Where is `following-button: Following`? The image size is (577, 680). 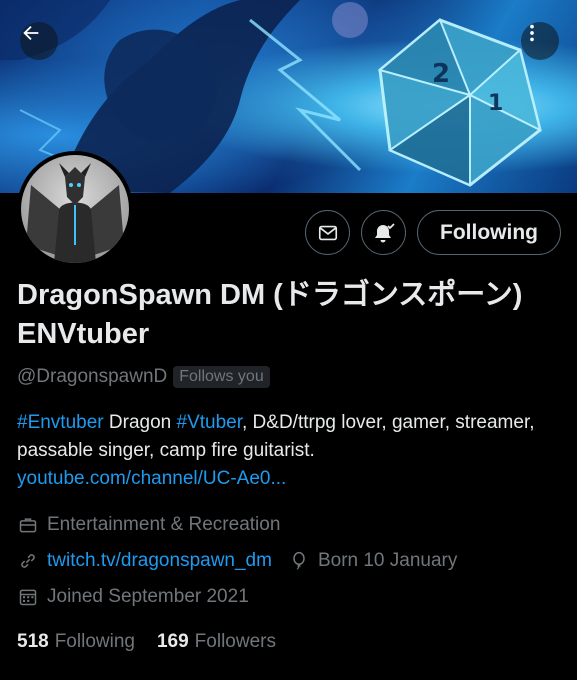 following-button: Following is located at coordinates (489, 232).